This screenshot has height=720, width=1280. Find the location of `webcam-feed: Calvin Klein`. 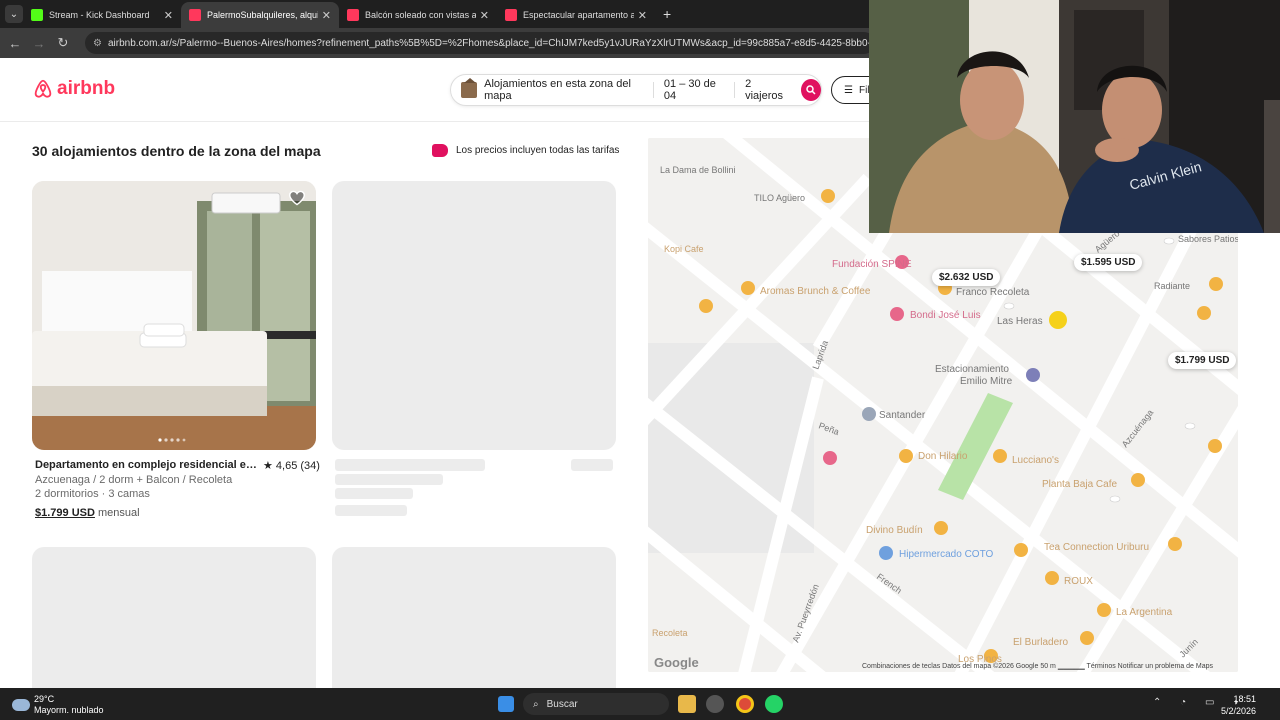

webcam-feed: Calvin Klein is located at coordinates (1074, 116).